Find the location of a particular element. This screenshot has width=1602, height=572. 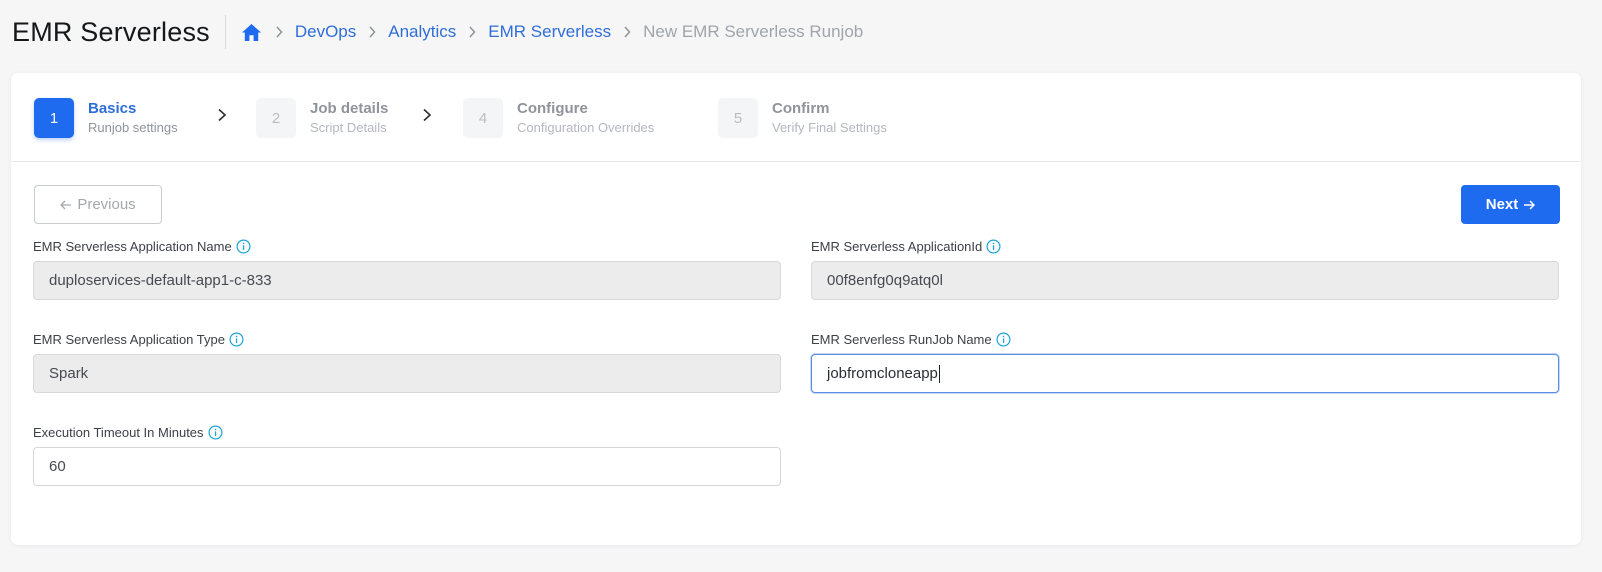

runjob-name-value: jobfromcloneapp is located at coordinates (882, 373).